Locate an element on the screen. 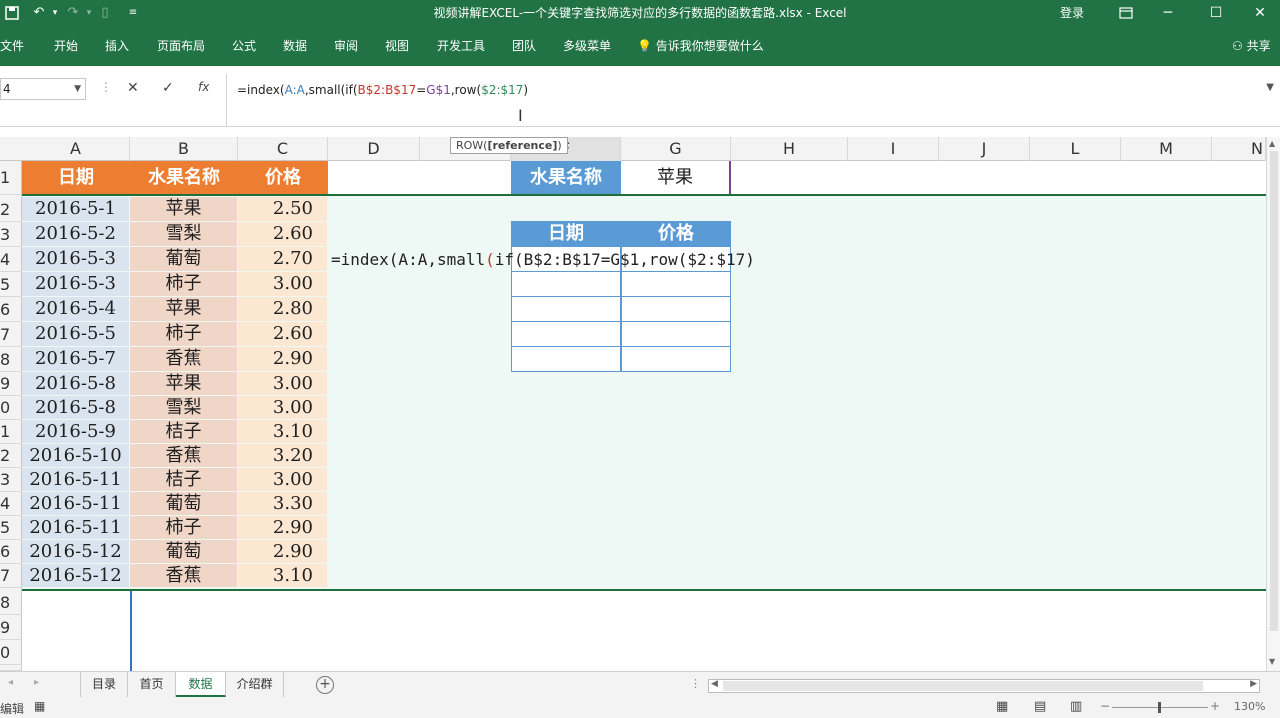  result-header-date: 日期 is located at coordinates (566, 233).